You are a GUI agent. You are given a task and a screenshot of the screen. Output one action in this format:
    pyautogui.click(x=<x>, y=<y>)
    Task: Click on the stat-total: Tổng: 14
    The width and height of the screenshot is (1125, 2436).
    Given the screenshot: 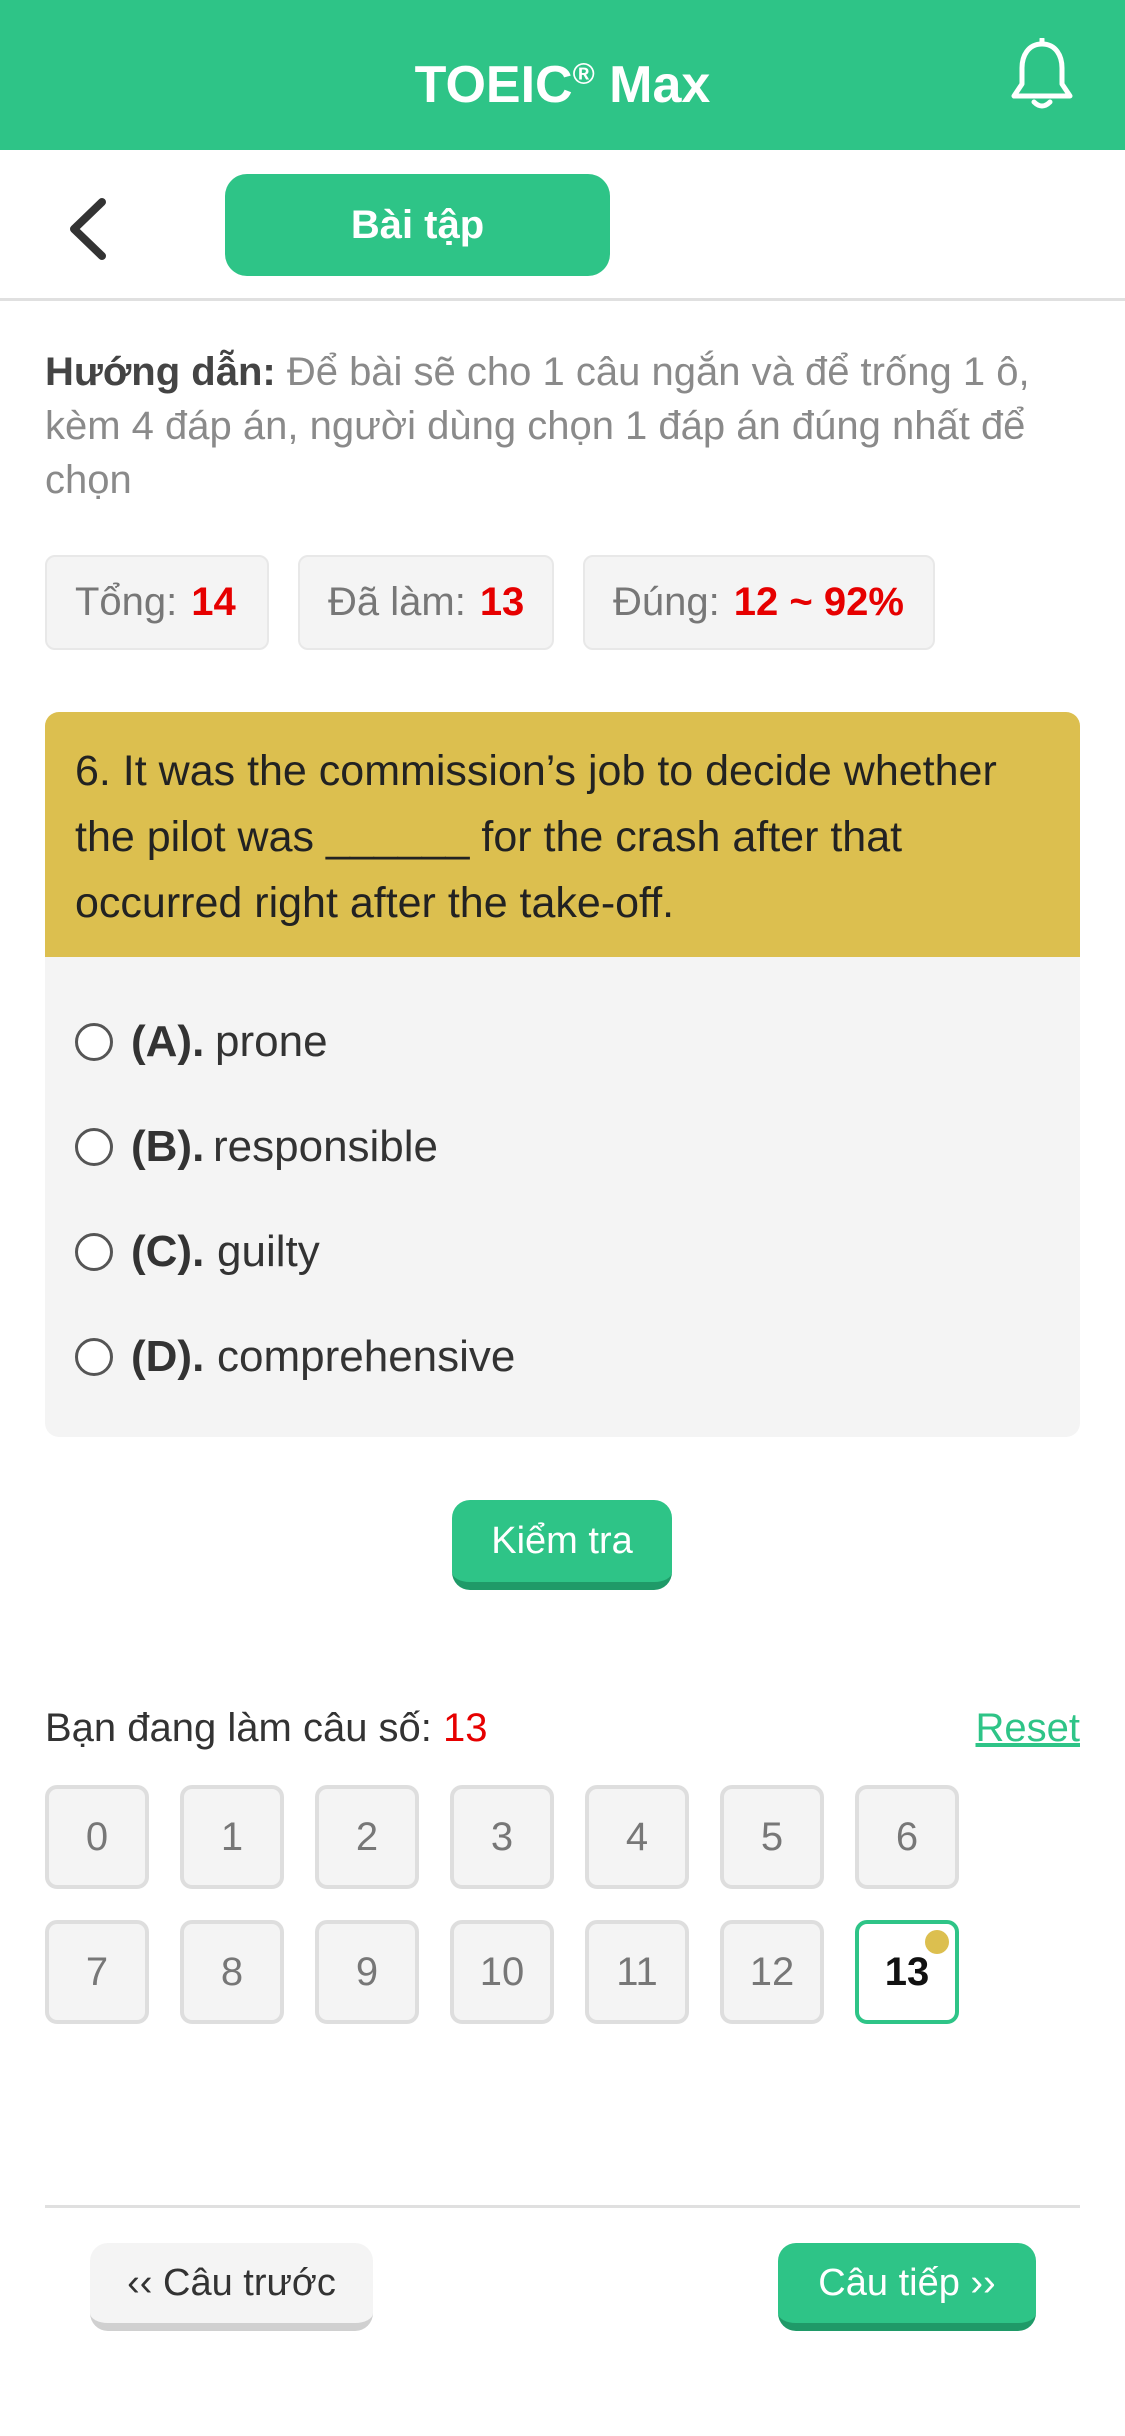 What is the action you would take?
    pyautogui.click(x=157, y=602)
    